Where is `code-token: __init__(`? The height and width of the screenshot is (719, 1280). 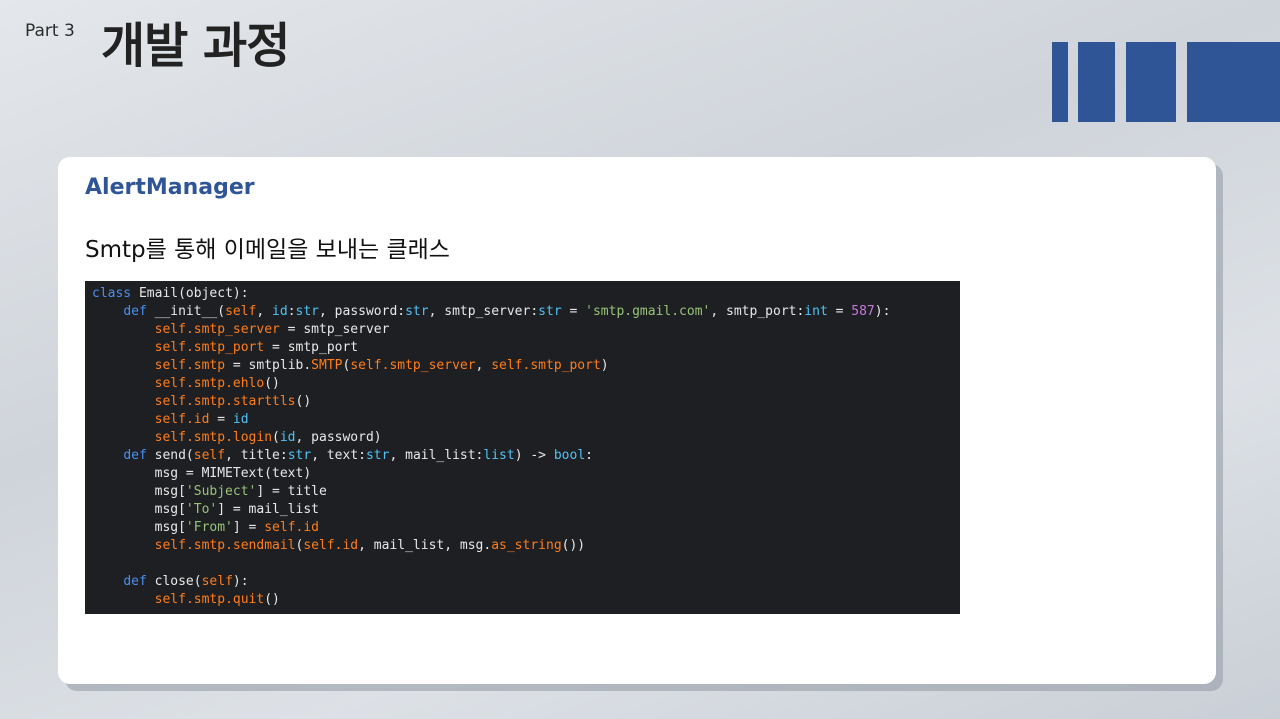
code-token: __init__( is located at coordinates (186, 311).